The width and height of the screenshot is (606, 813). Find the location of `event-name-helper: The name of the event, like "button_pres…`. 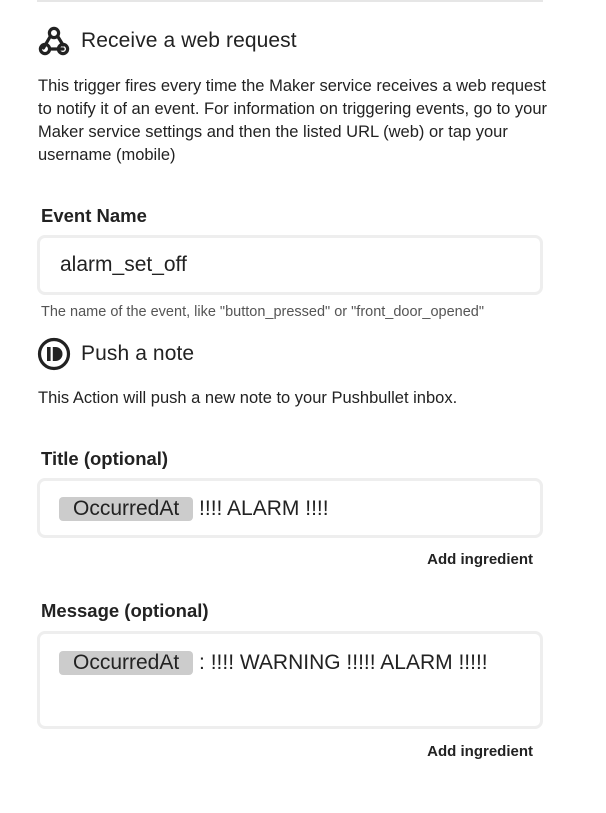

event-name-helper: The name of the event, like "button_pres… is located at coordinates (262, 312).